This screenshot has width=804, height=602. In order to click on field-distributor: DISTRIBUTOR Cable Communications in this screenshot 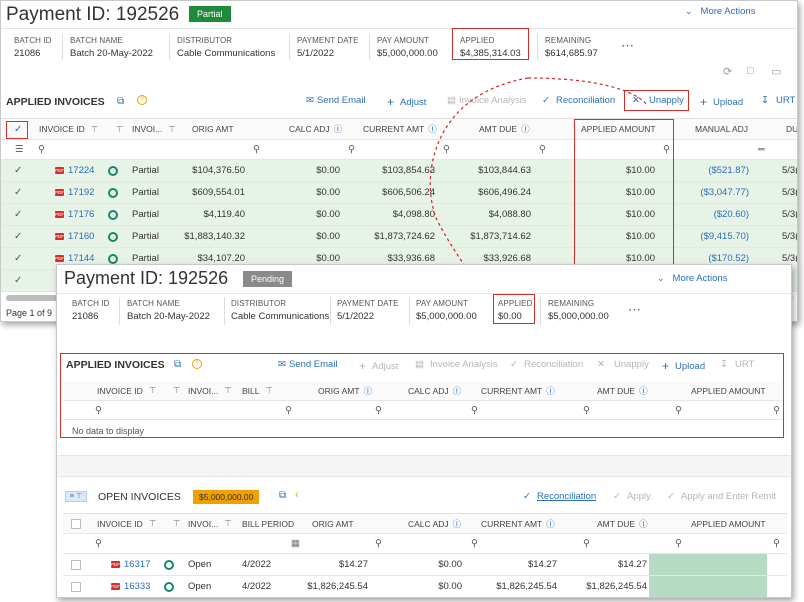, I will do `click(280, 310)`.